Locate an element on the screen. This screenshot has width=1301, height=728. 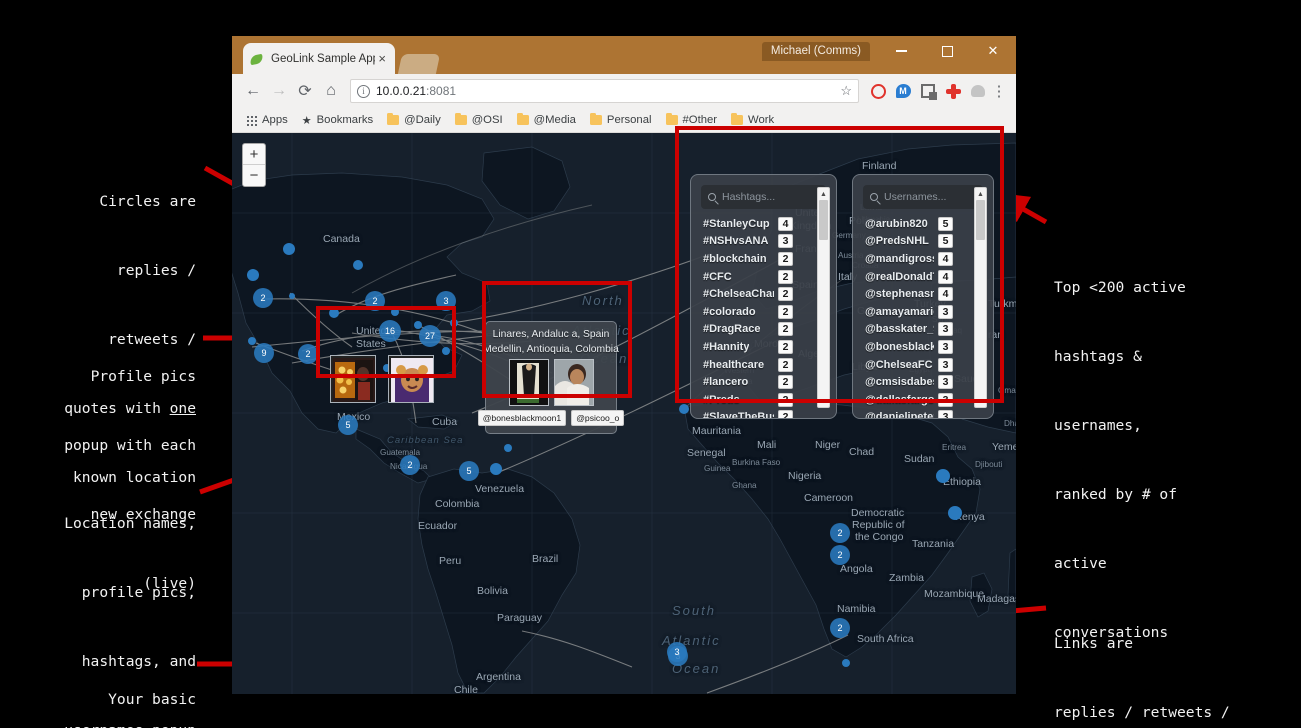
window-close-button: ✕ is located at coordinates (993, 51).